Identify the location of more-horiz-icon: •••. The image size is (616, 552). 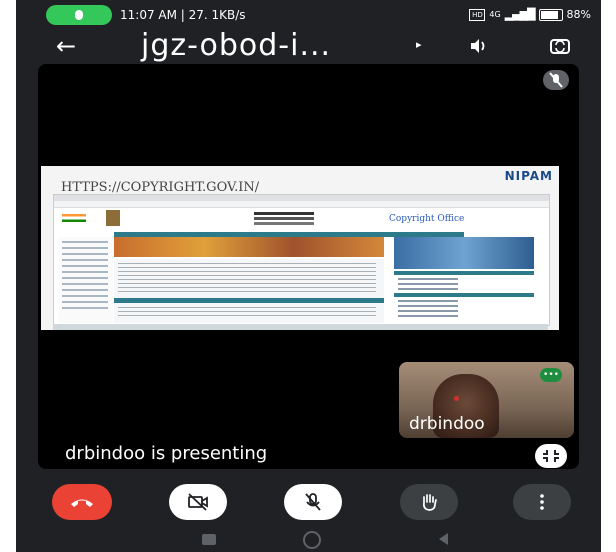
(551, 375).